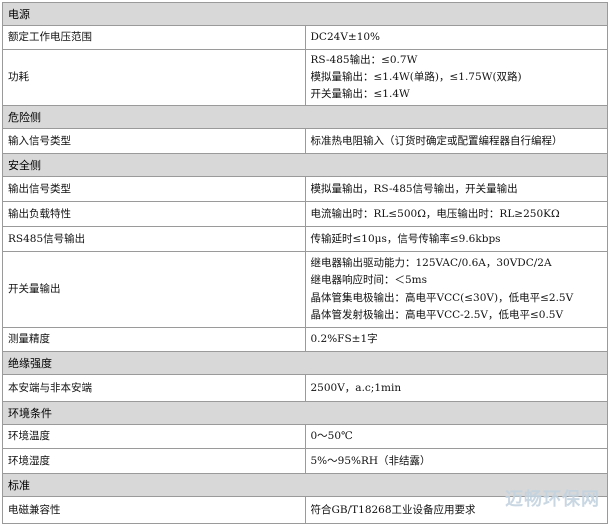  I want to click on row-value: 0.2%FS±1字, so click(456, 339).